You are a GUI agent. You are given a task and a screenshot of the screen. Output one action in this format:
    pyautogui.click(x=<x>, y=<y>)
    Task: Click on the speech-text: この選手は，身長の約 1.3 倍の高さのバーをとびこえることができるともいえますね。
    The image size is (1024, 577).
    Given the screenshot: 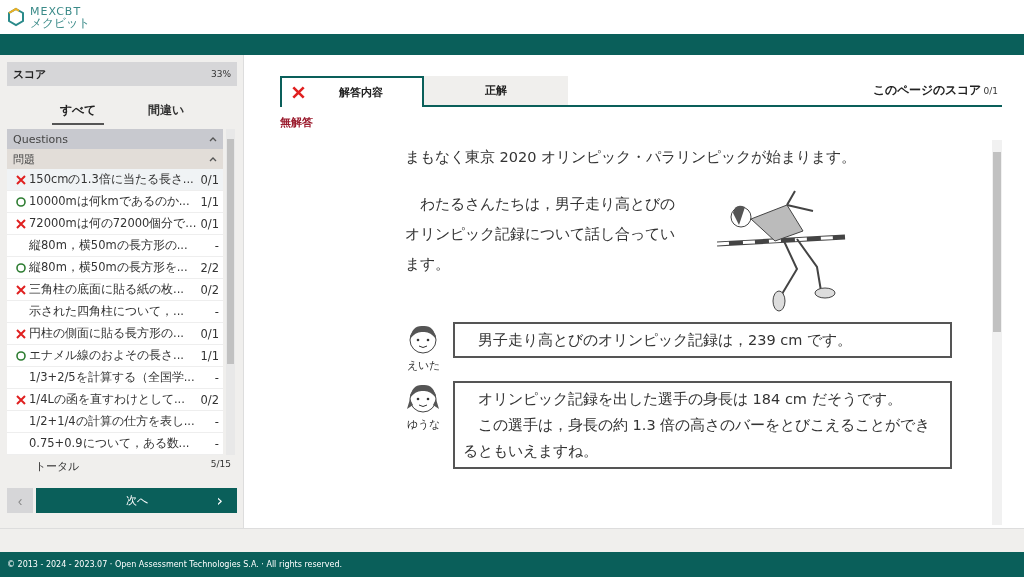 What is the action you would take?
    pyautogui.click(x=697, y=438)
    